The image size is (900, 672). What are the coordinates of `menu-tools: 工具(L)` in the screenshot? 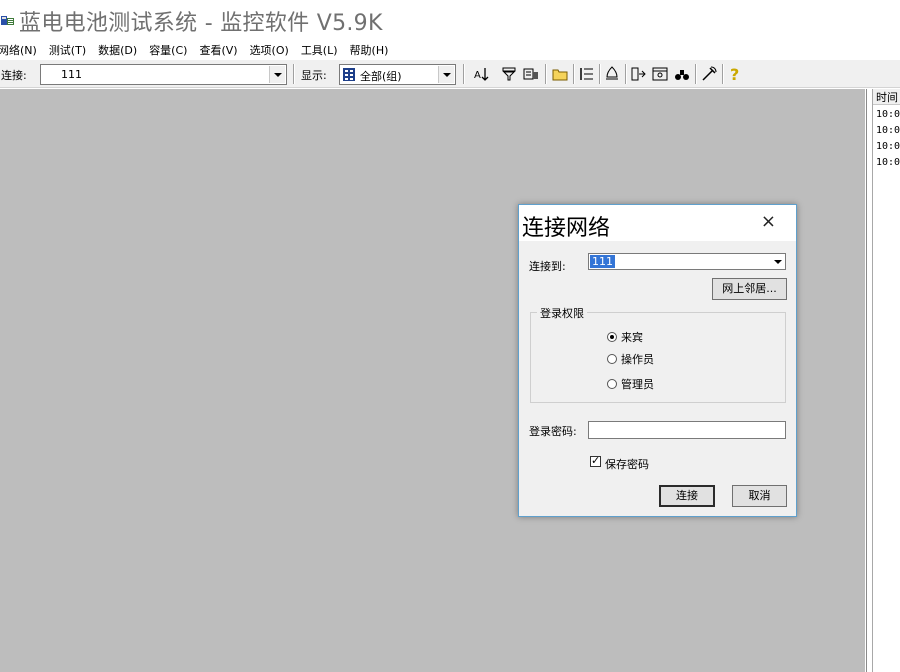 It's located at (322, 50).